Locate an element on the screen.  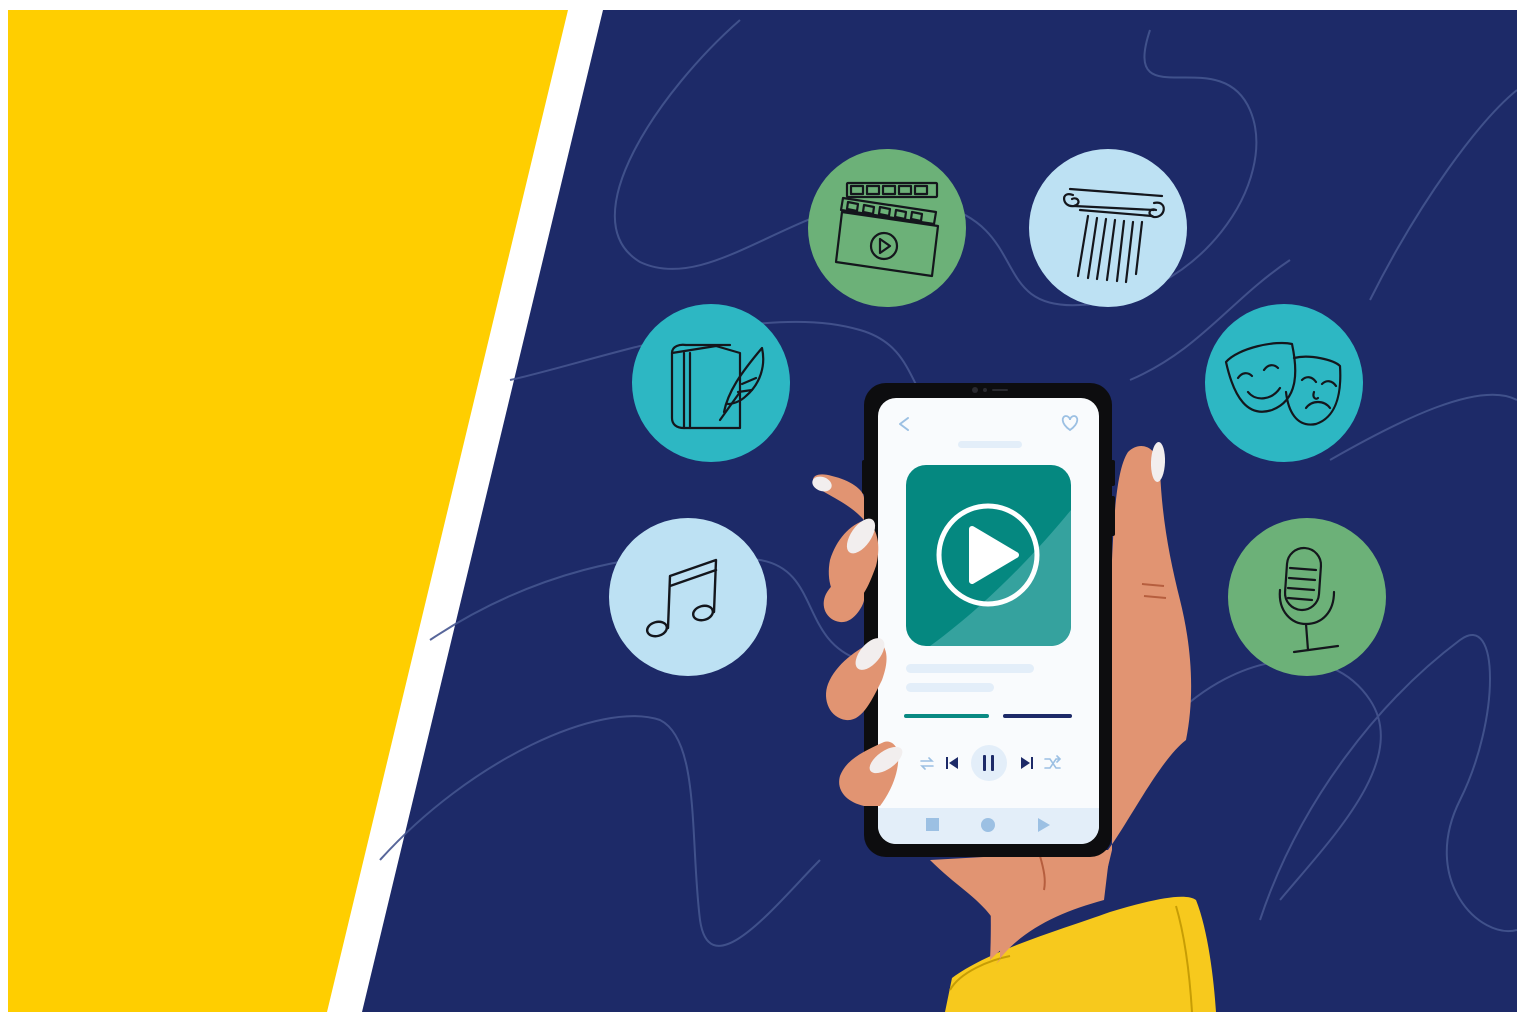
title-placeholder is located at coordinates (990, 444).